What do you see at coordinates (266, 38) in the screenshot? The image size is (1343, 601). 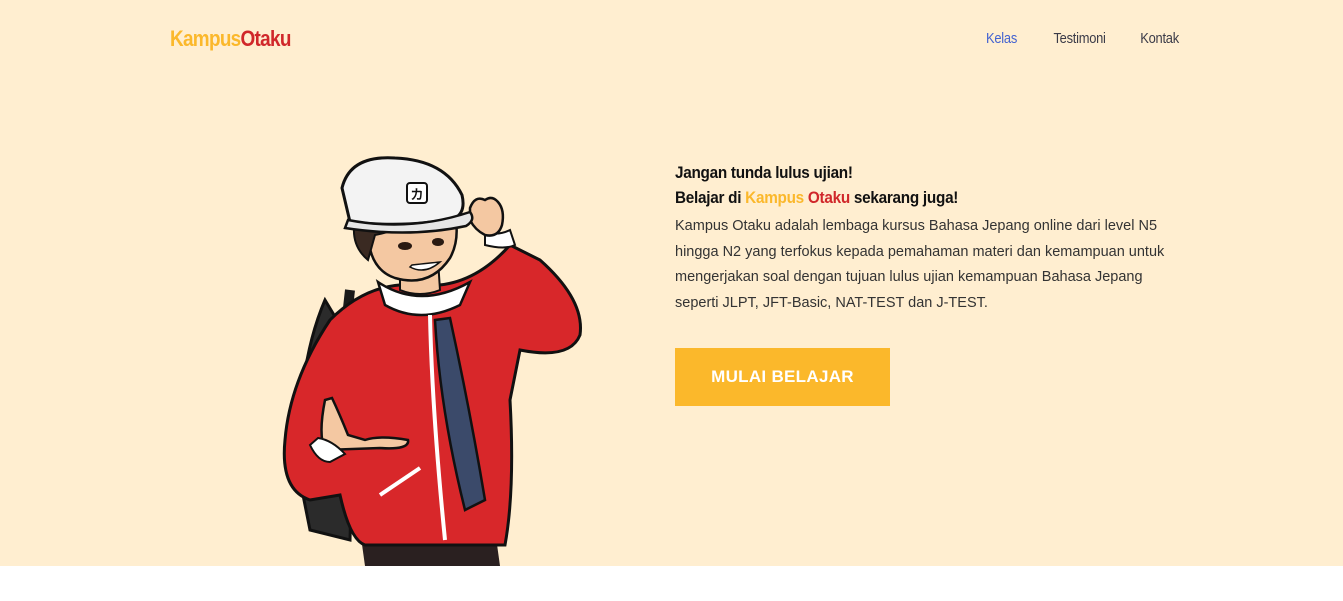 I see `brand-logo-part2: Otaku` at bounding box center [266, 38].